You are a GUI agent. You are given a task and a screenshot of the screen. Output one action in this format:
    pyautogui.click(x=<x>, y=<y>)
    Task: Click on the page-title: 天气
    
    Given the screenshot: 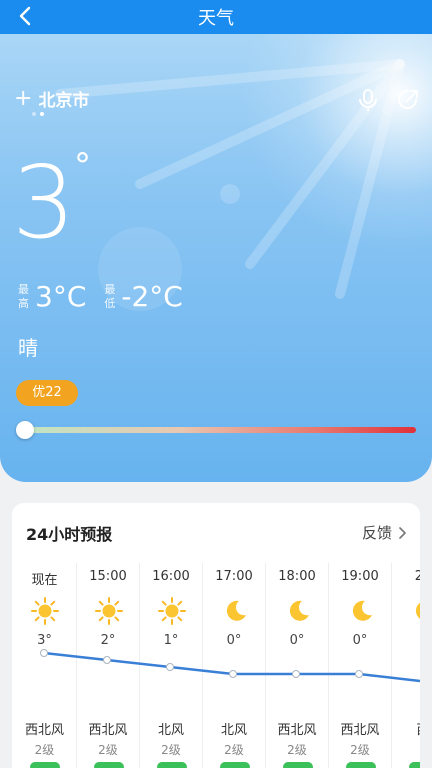 What is the action you would take?
    pyautogui.click(x=216, y=18)
    